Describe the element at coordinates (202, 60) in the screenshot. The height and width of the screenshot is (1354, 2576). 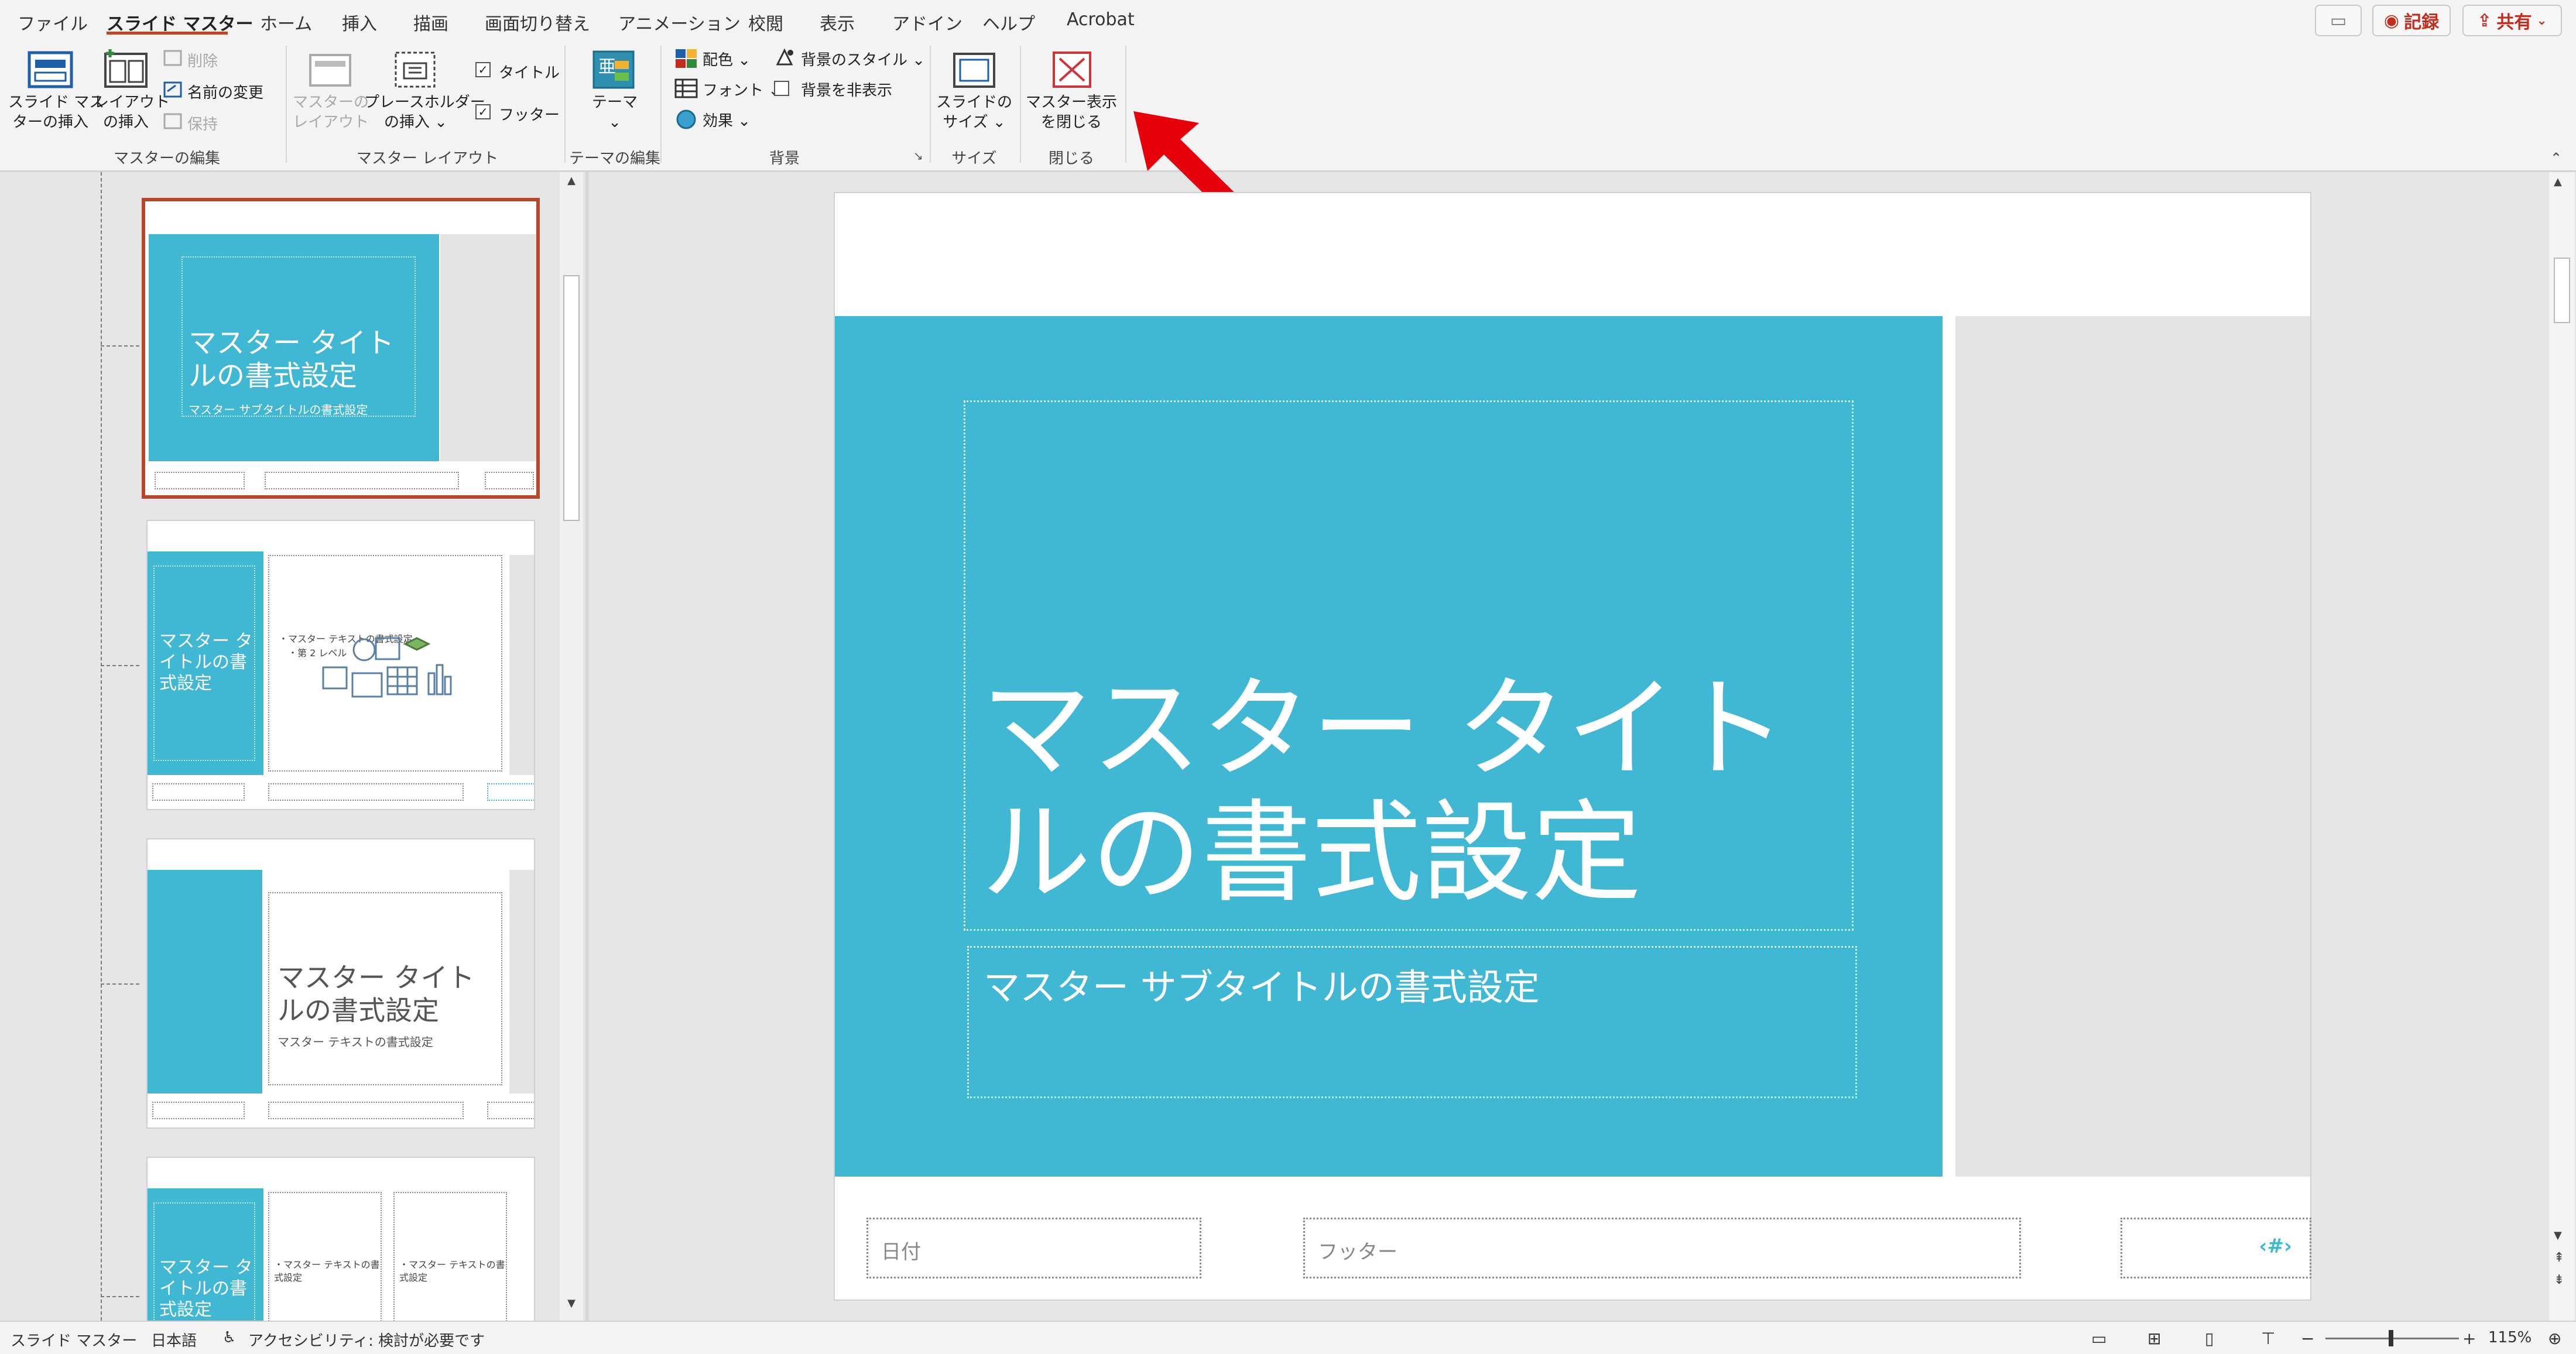
I see `delete-button: 削除` at that location.